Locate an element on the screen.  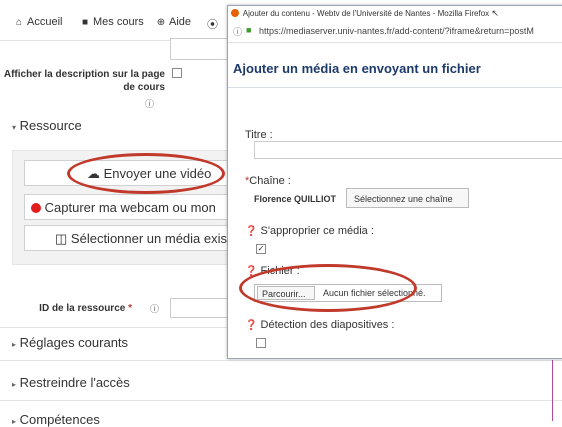
cloud-upload-icon: ☁ is located at coordinates (93, 173).